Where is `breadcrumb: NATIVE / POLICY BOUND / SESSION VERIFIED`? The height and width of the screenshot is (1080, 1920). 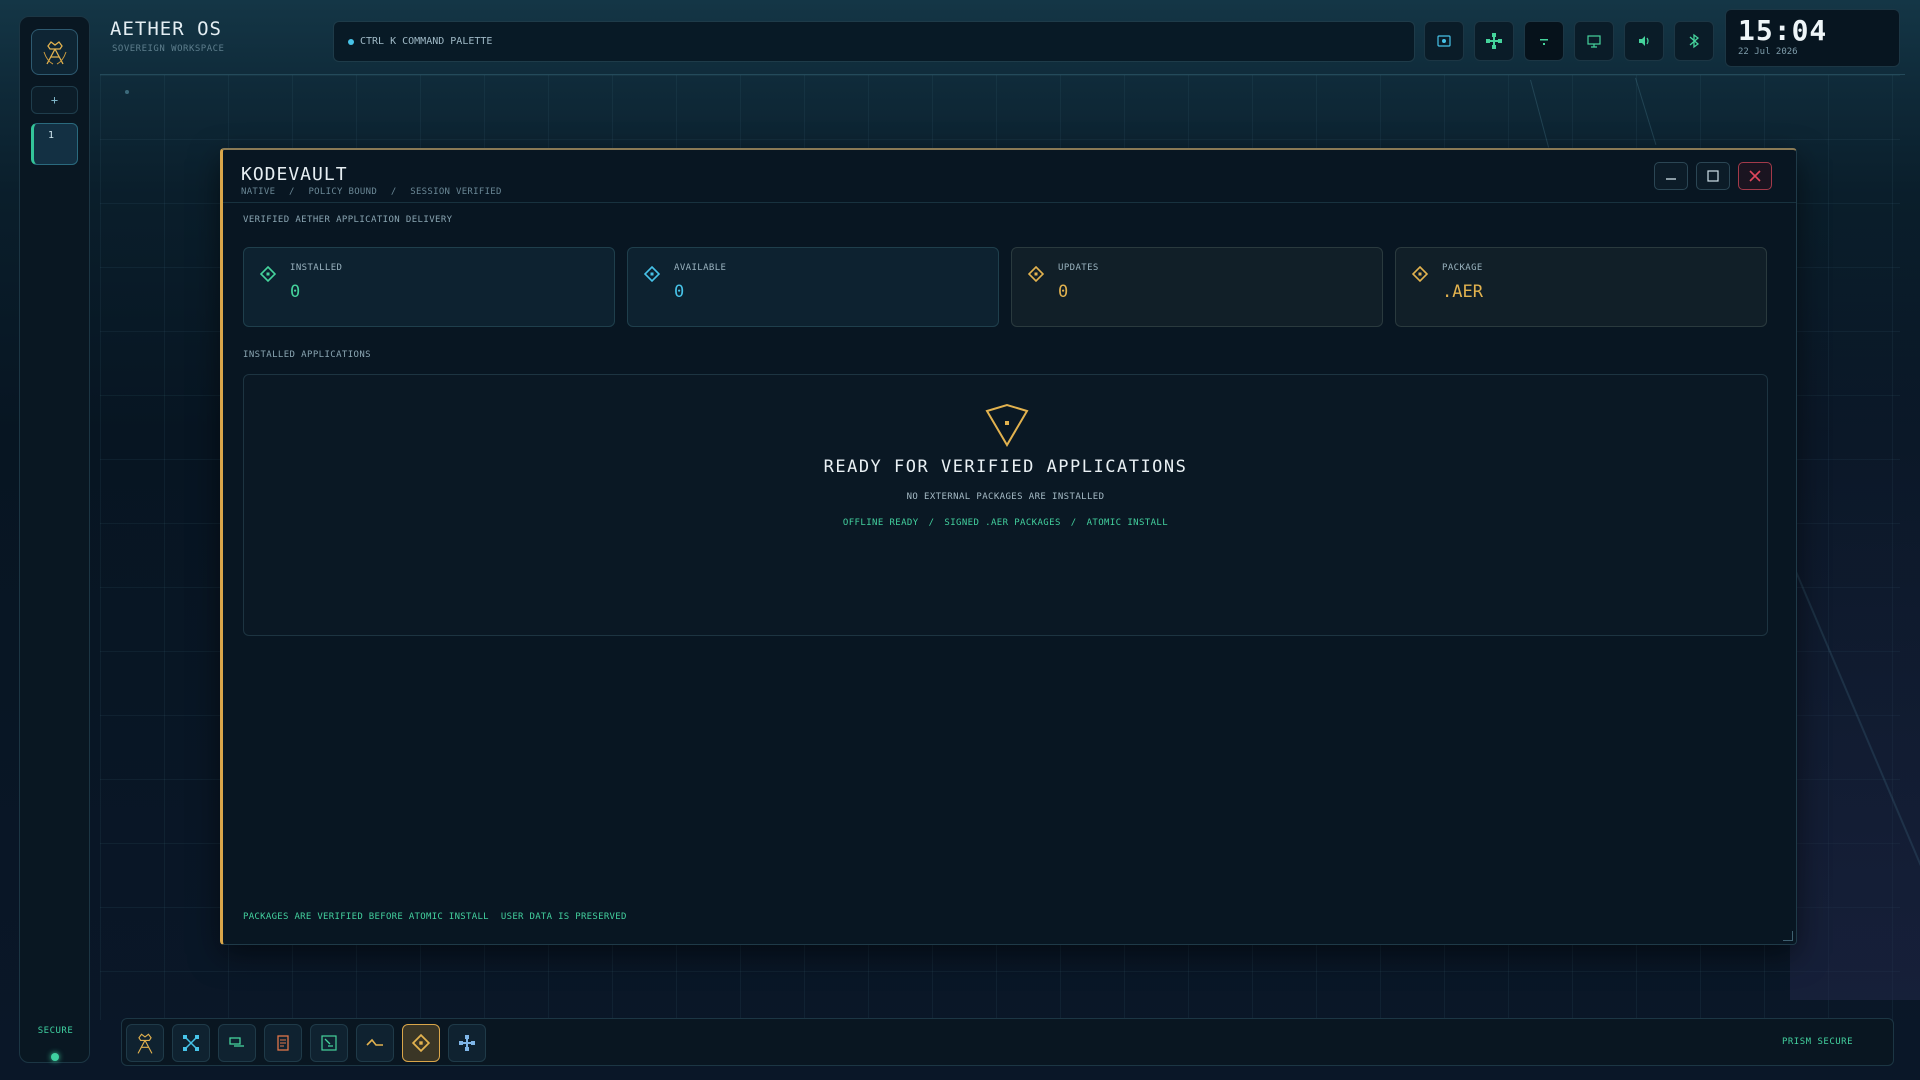
breadcrumb: NATIVE / POLICY BOUND / SESSION VERIFIED is located at coordinates (375, 192).